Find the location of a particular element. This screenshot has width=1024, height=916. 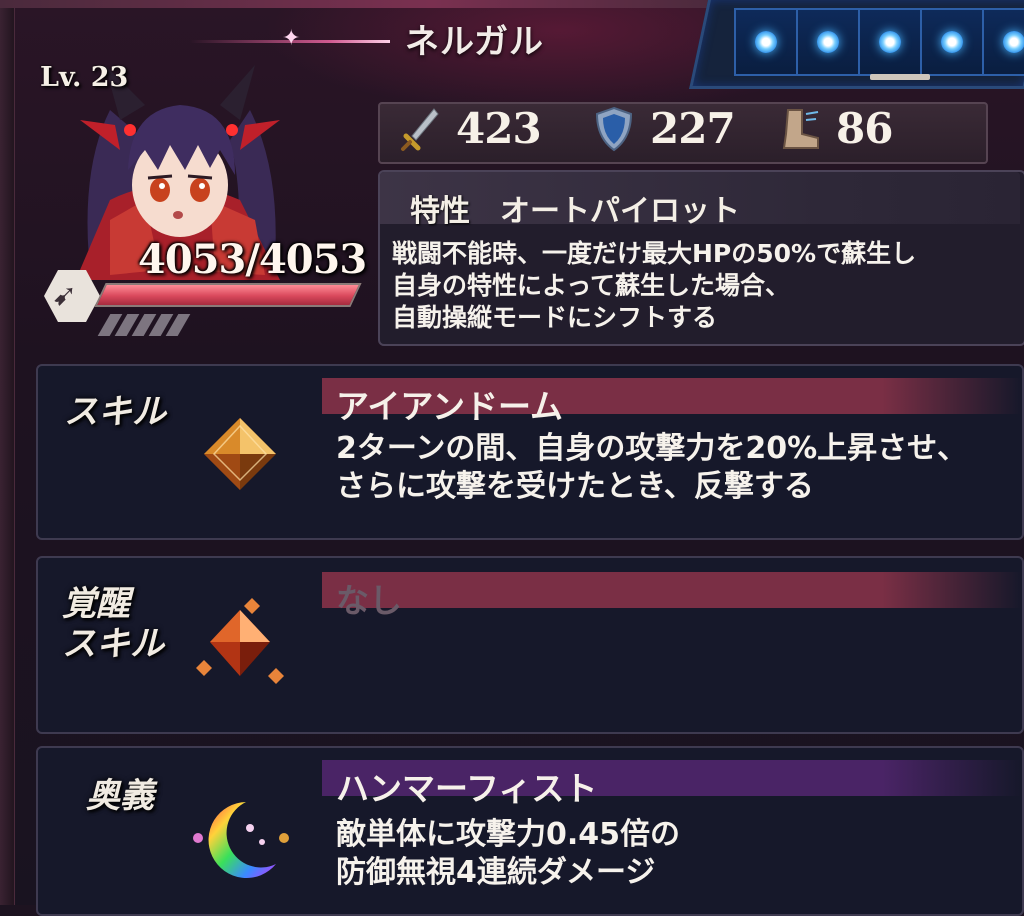

awakened-skill-label: 覚醒 スキル is located at coordinates (113, 624).